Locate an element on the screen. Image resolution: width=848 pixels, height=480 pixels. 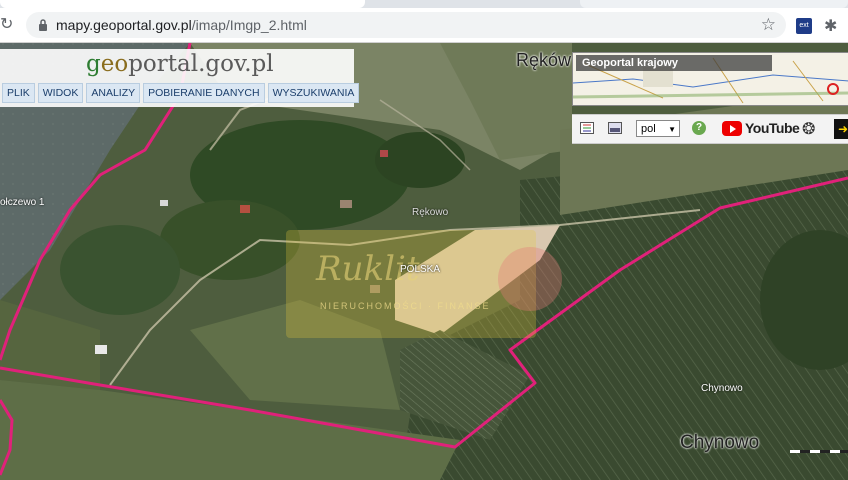
extension-icon: ext is located at coordinates (804, 26).